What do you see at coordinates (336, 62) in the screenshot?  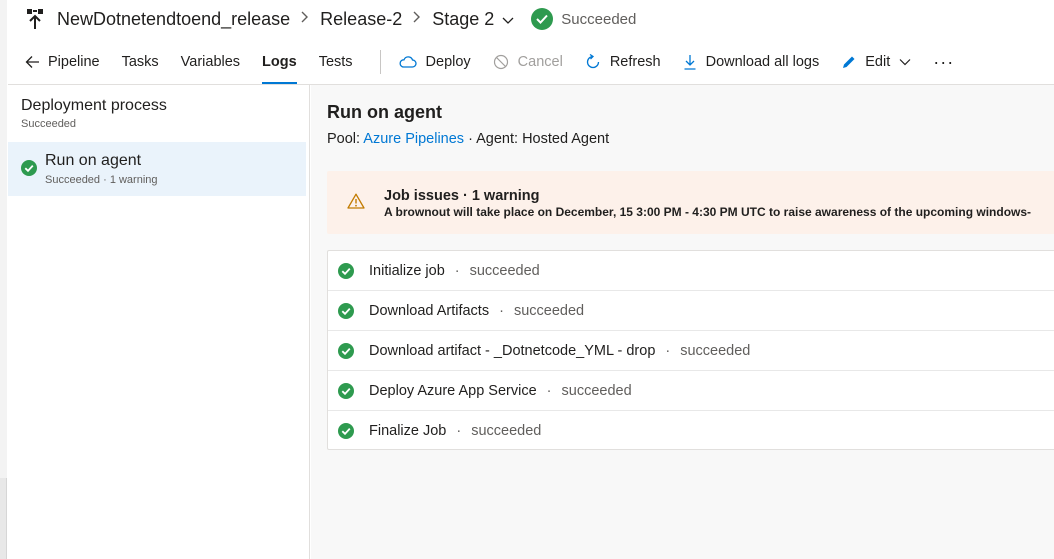 I see `tab-tests: Tests` at bounding box center [336, 62].